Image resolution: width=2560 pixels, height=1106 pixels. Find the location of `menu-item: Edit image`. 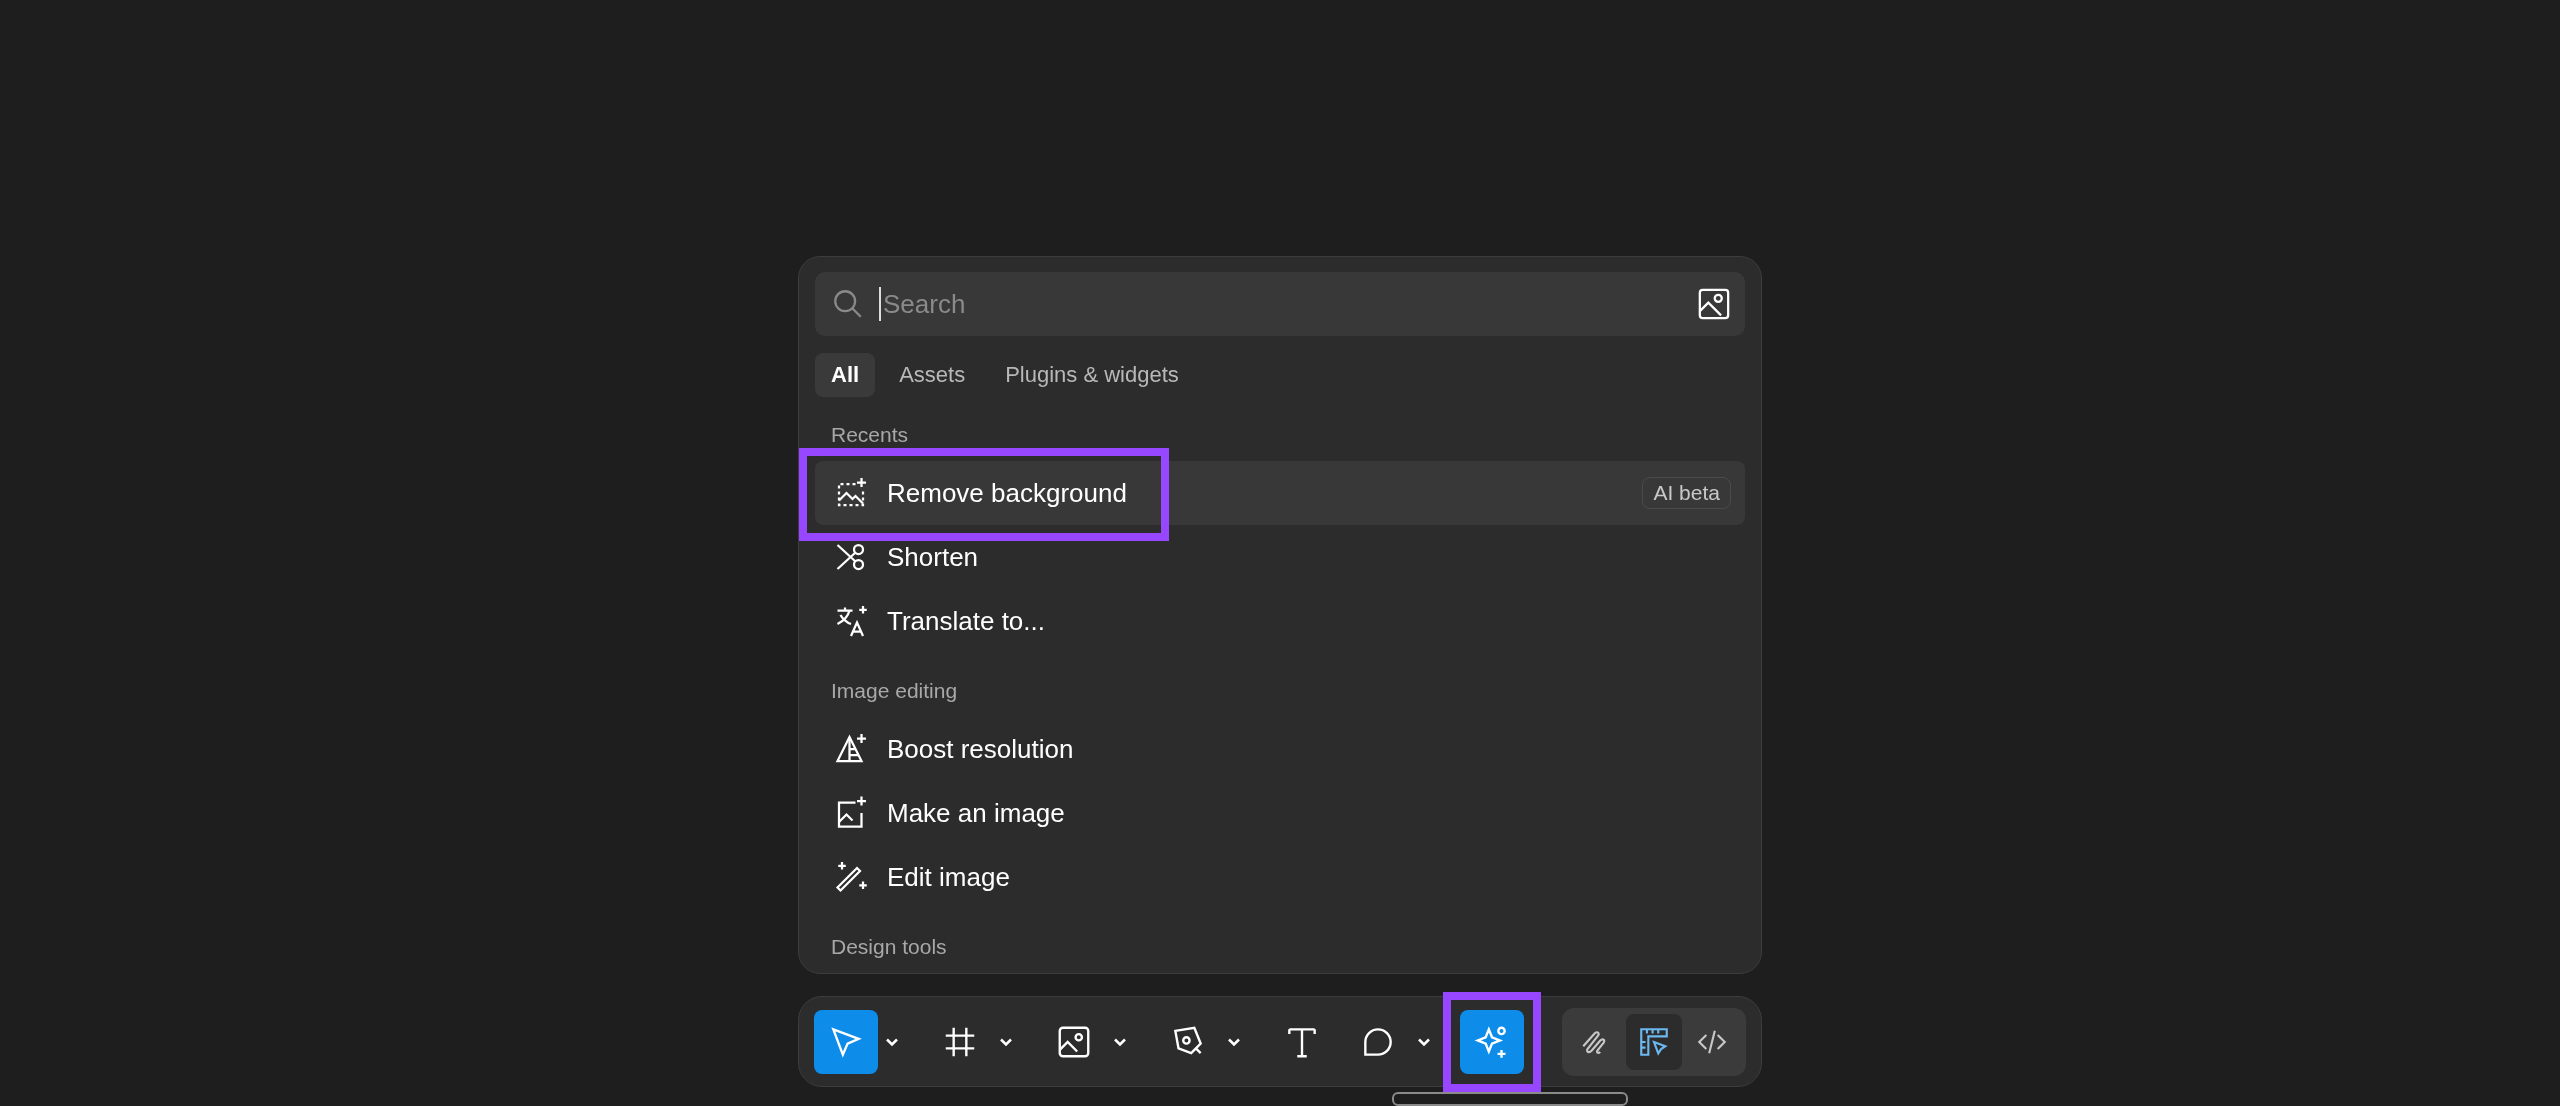

menu-item: Edit image is located at coordinates (1280, 877).